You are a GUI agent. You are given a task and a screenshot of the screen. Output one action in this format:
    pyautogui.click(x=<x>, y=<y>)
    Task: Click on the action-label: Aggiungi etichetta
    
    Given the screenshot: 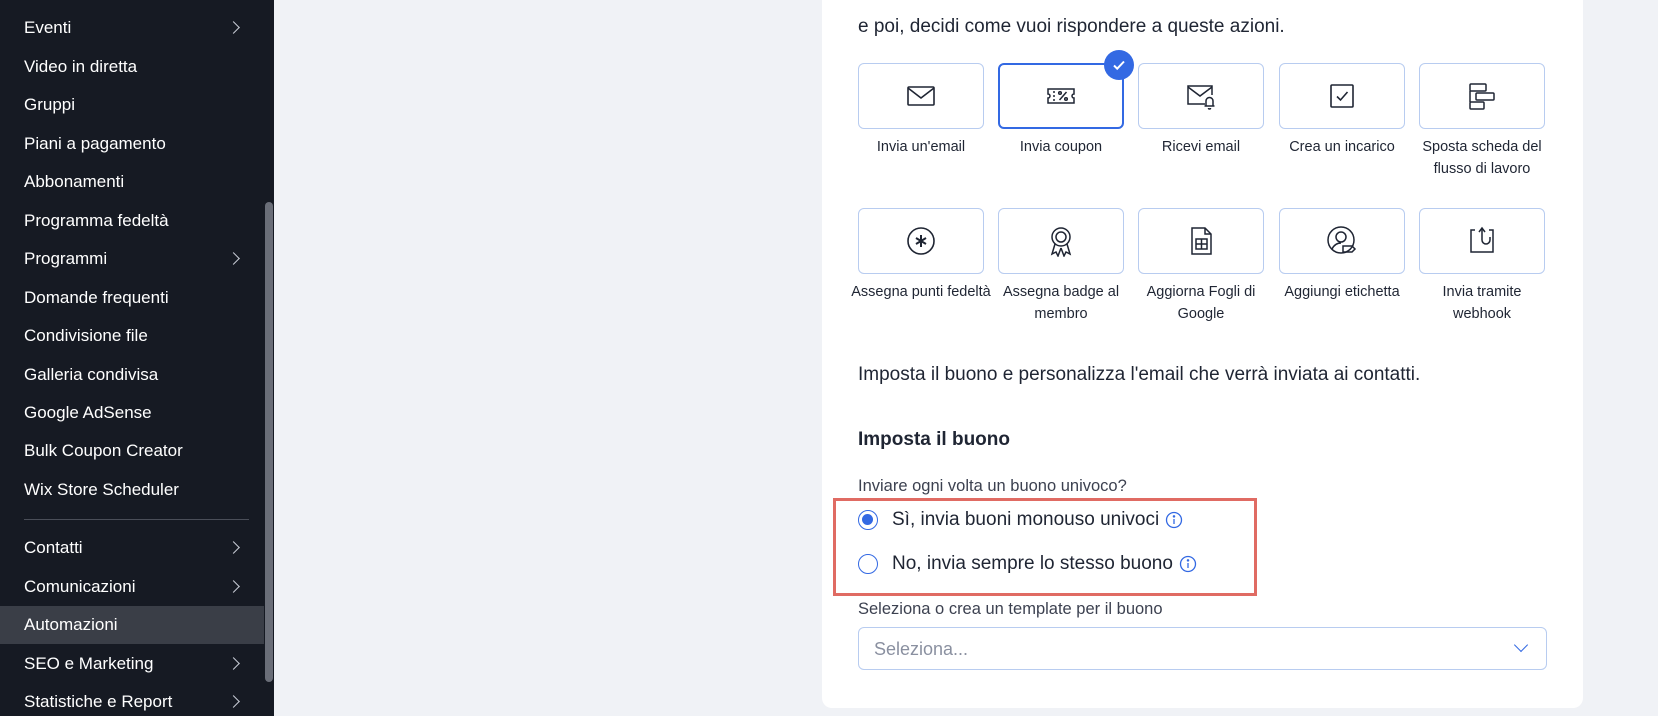 What is the action you would take?
    pyautogui.click(x=1342, y=292)
    